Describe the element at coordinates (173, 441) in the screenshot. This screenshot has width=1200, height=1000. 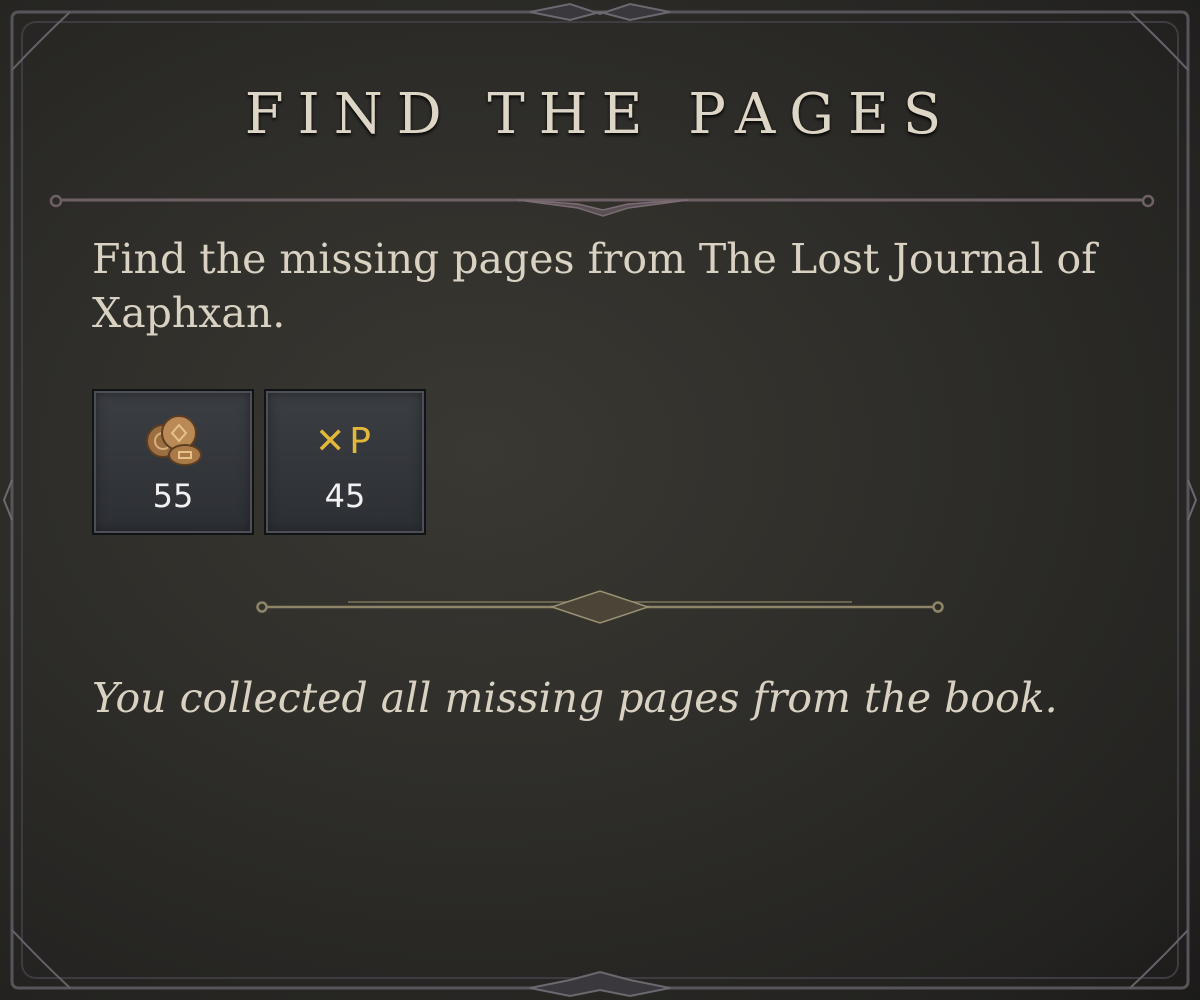
I see `gold-coins-icon` at that location.